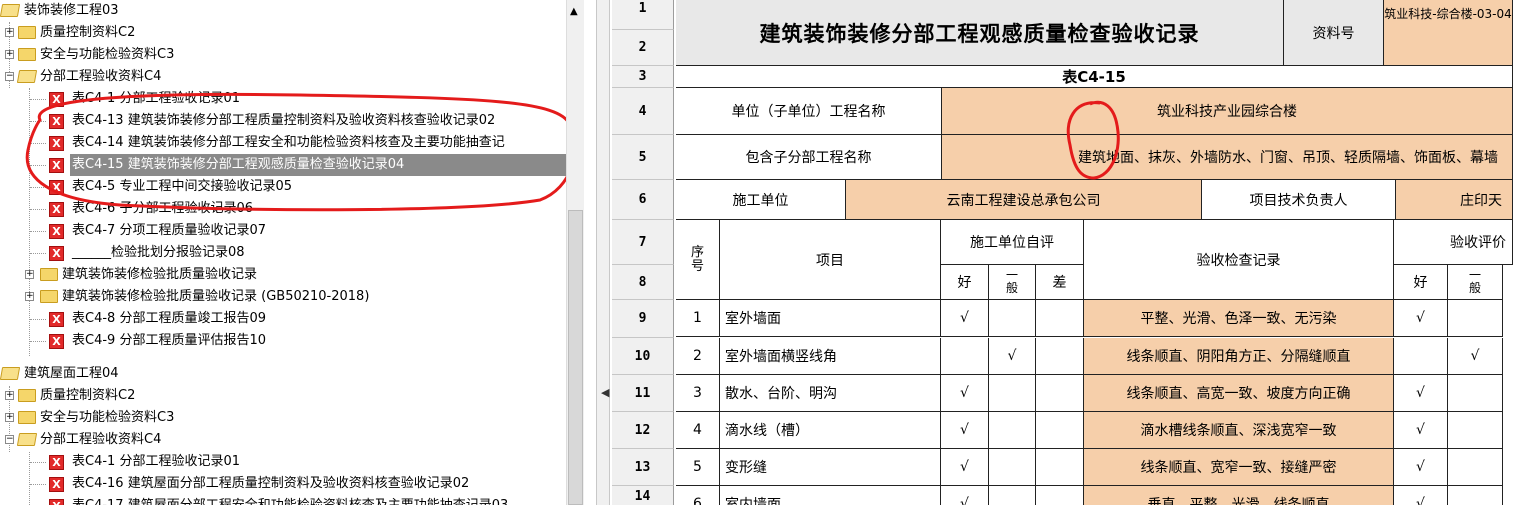 The image size is (1513, 505). I want to click on cell-seq: 4, so click(698, 430).